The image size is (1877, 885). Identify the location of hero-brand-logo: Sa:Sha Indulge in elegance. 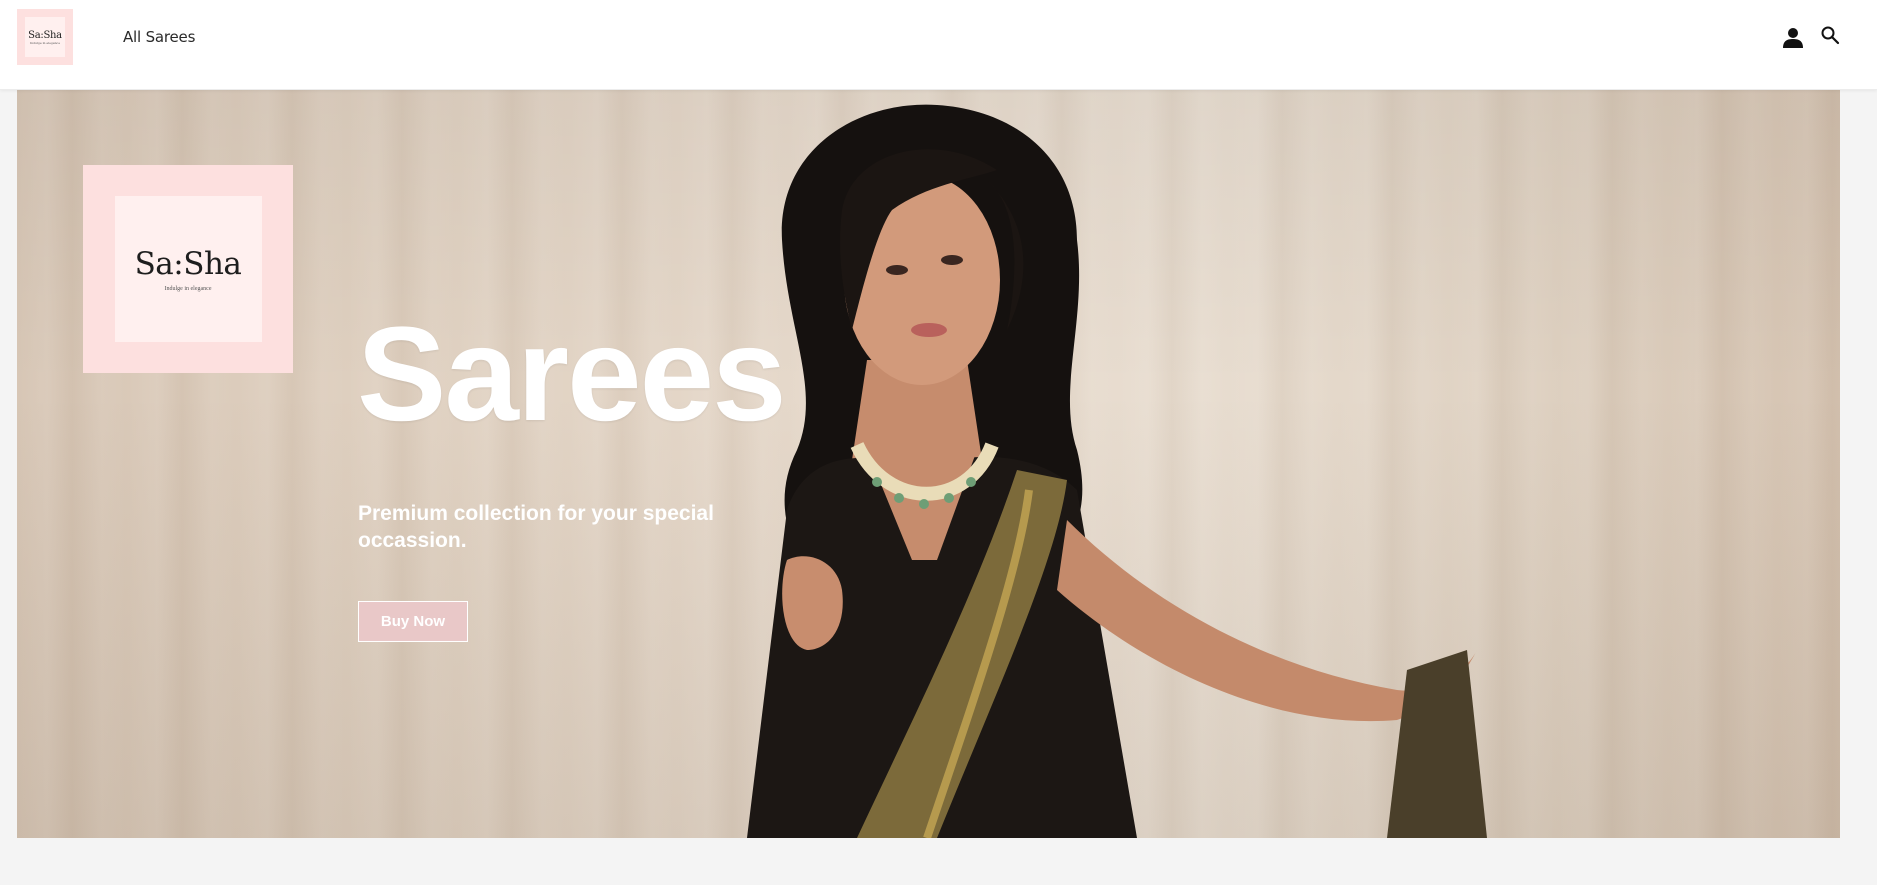
(188, 269).